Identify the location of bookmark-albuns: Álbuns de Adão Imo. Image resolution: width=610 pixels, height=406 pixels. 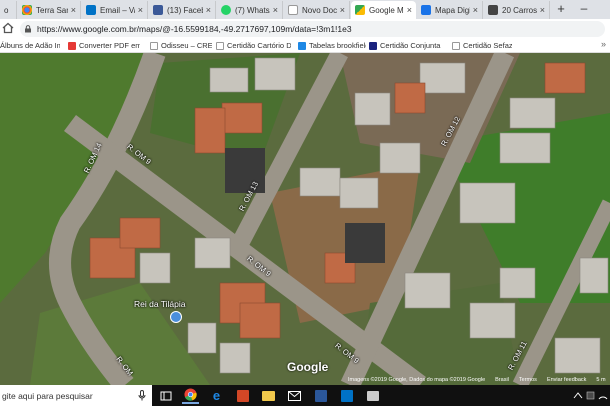
(30, 45).